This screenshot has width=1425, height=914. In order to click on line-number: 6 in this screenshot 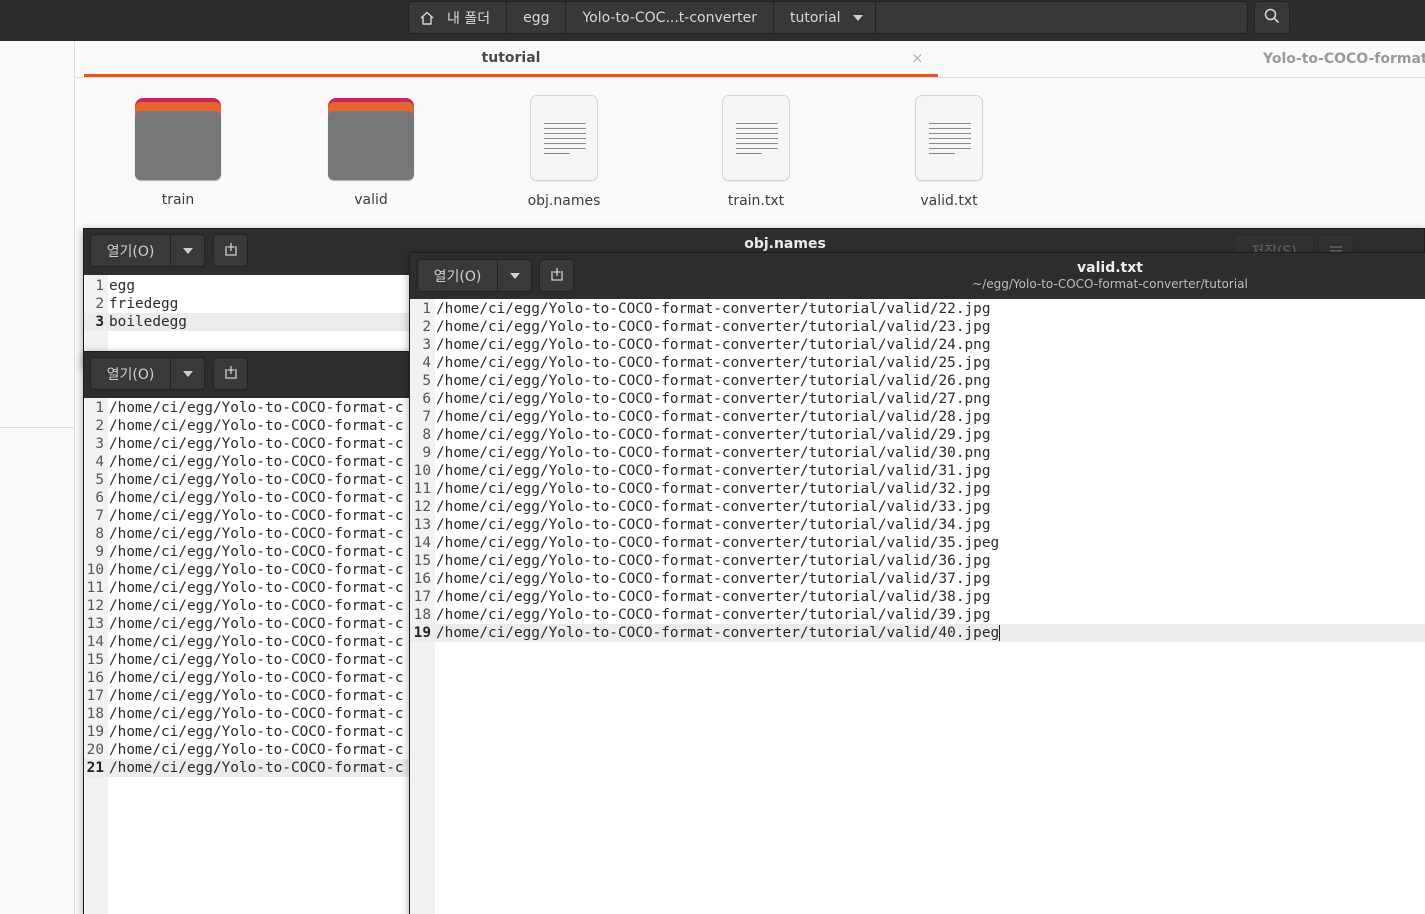, I will do `click(99, 498)`.